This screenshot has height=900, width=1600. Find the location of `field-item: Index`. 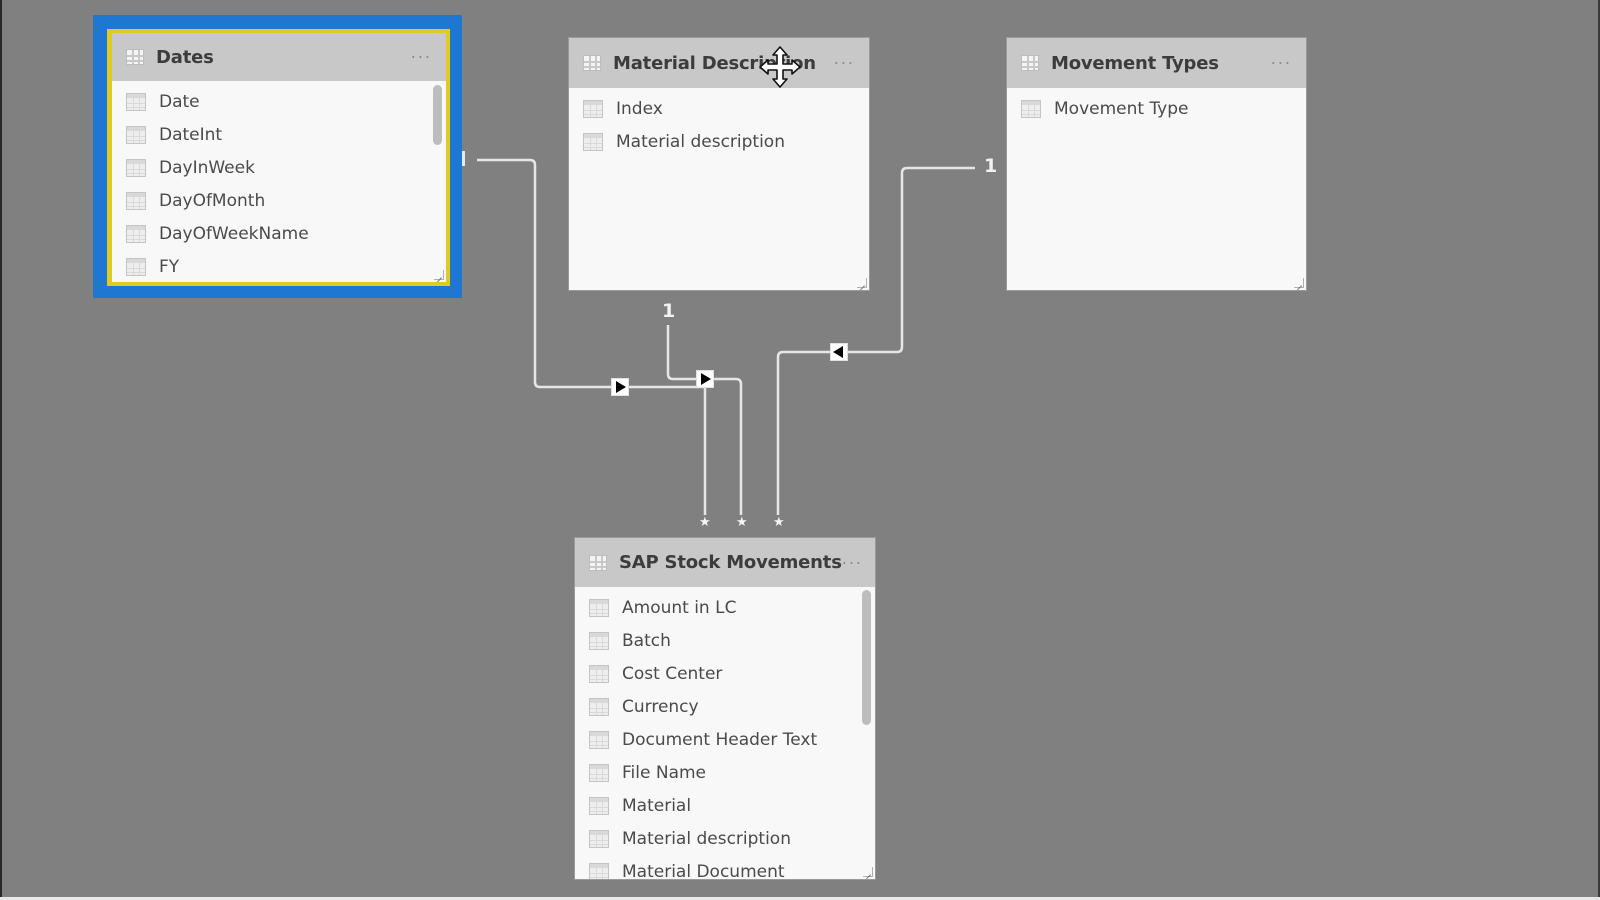

field-item: Index is located at coordinates (719, 108).